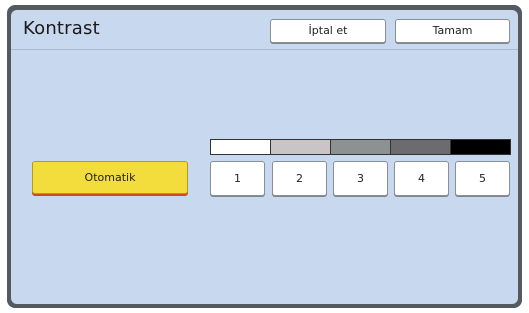 The image size is (529, 313). What do you see at coordinates (299, 178) in the screenshot?
I see `contrast-level-2-button: 2` at bounding box center [299, 178].